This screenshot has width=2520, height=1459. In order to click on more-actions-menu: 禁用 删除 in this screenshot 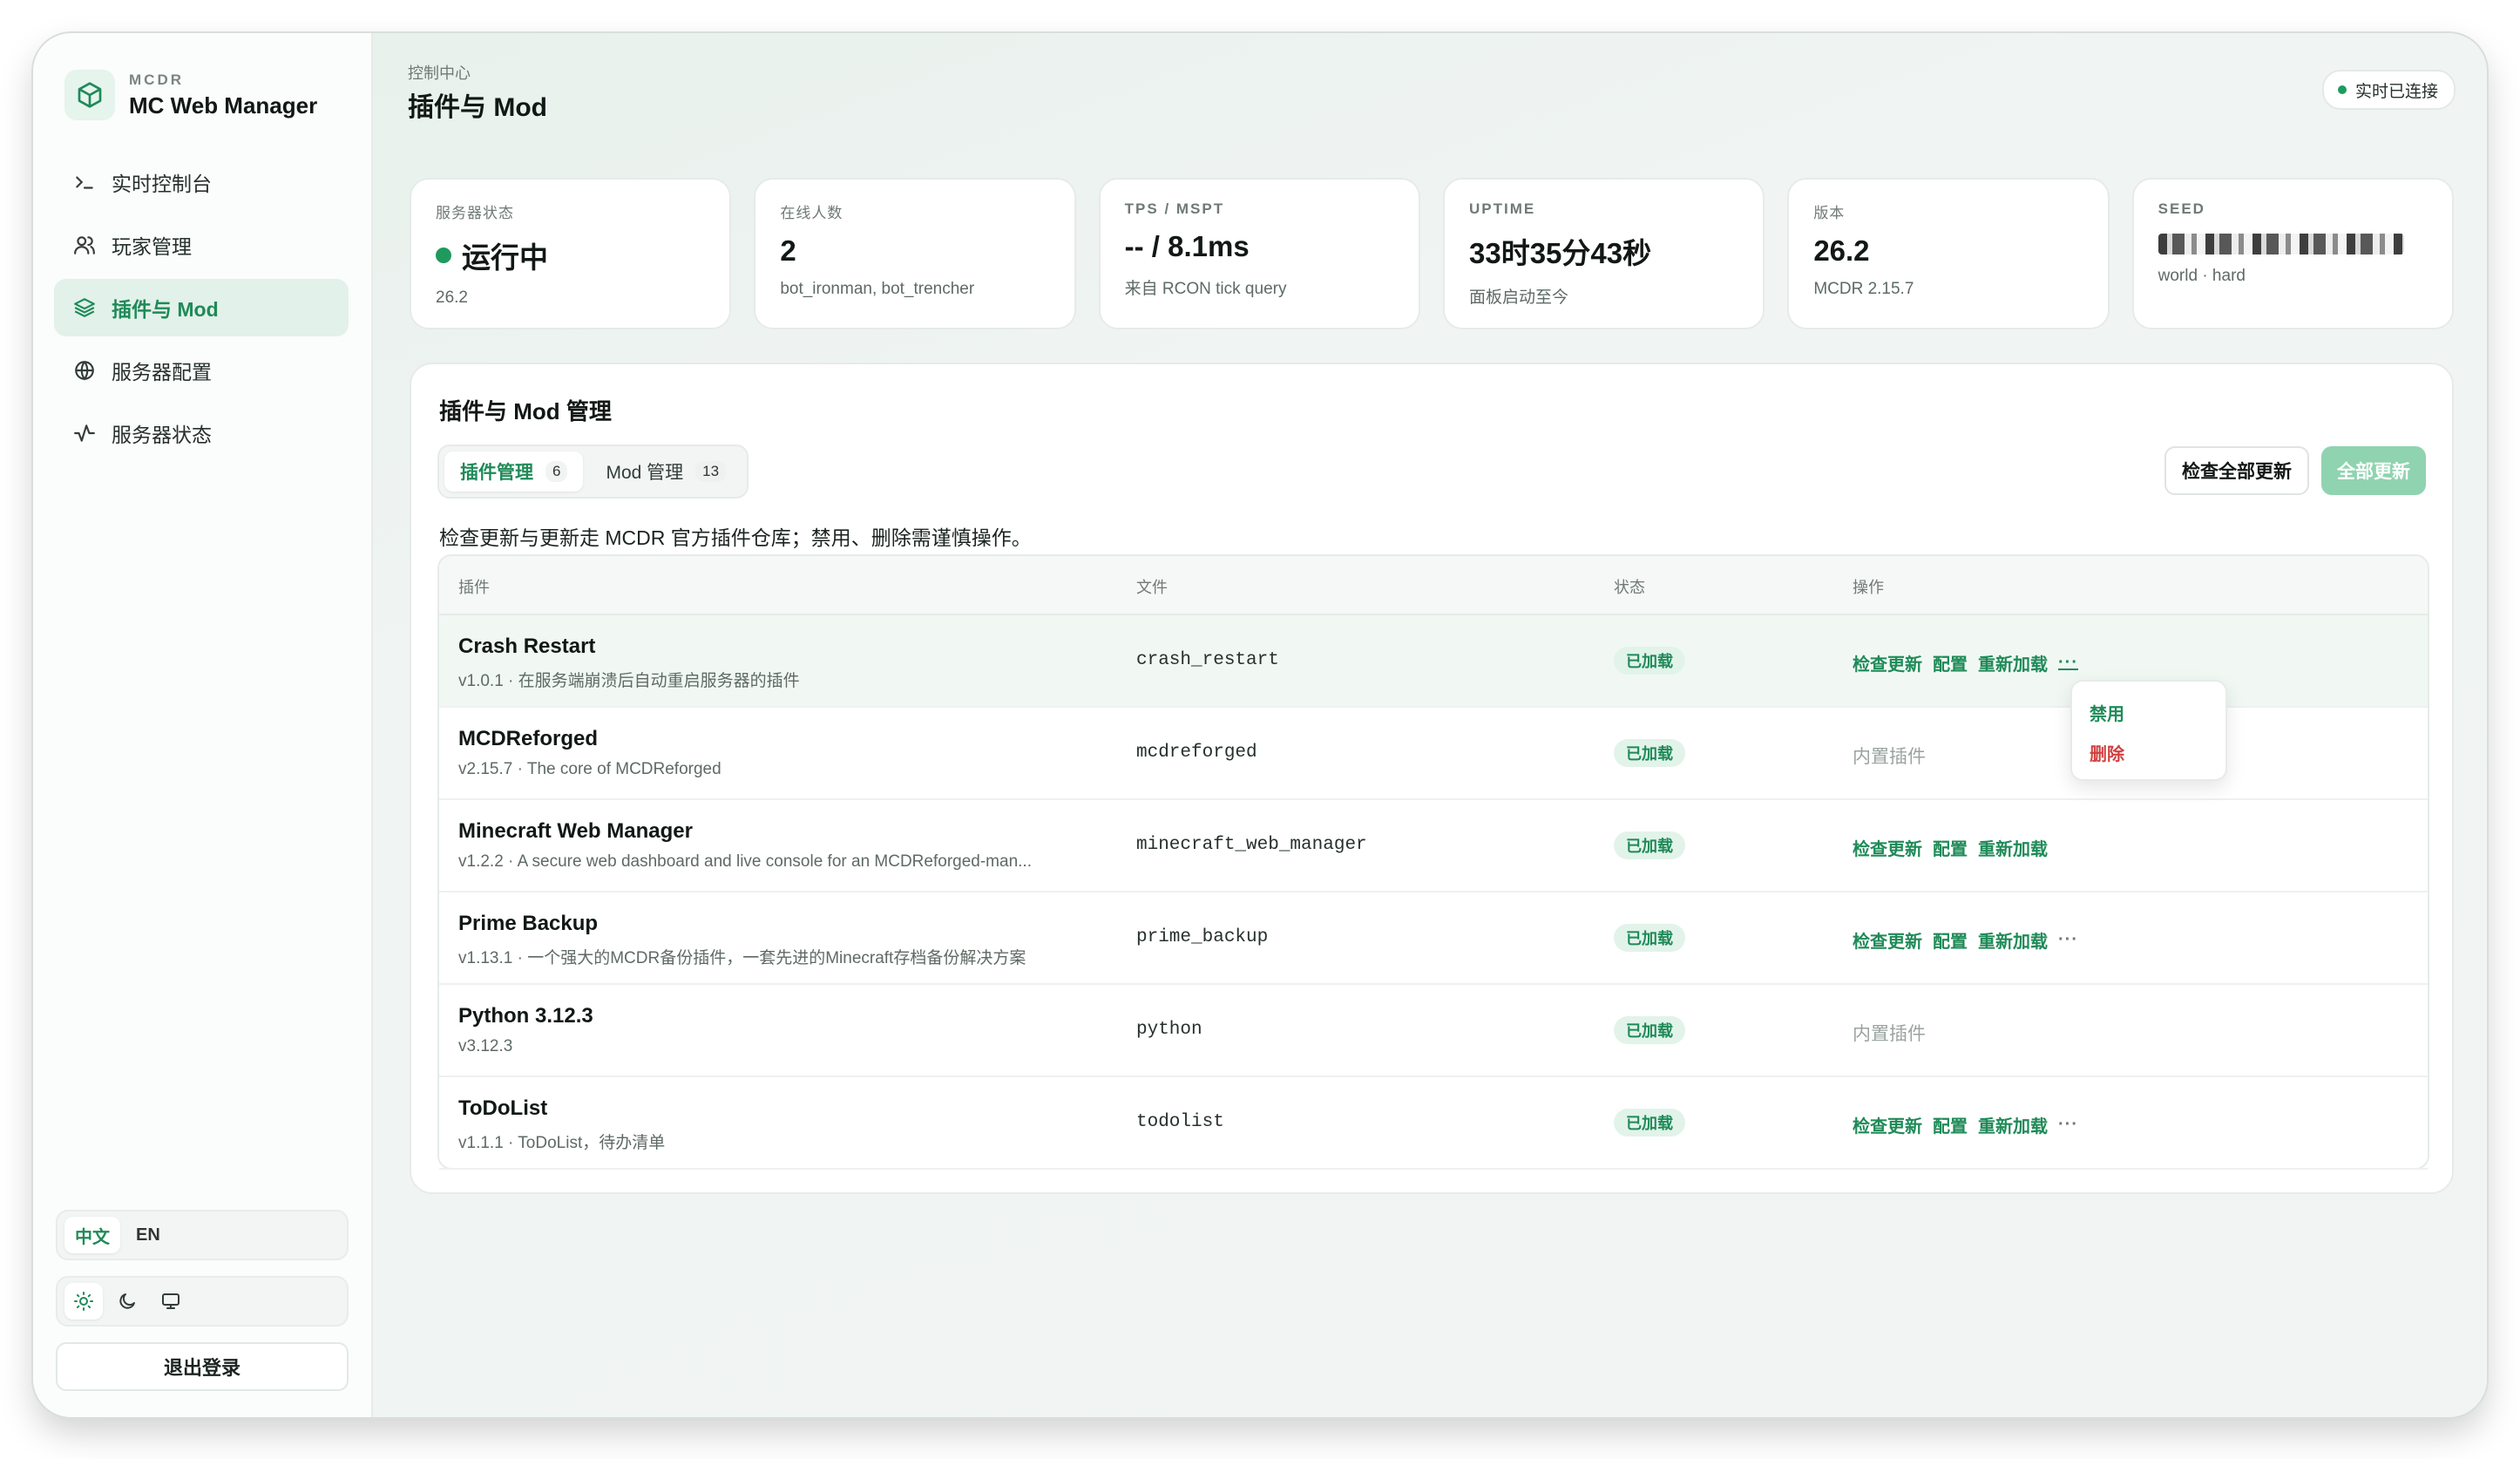, I will do `click(2148, 731)`.